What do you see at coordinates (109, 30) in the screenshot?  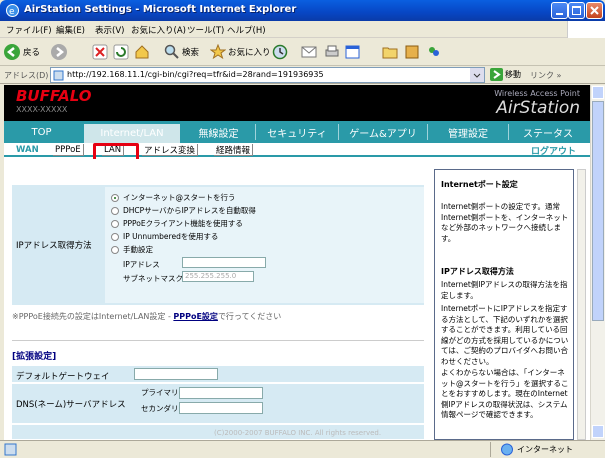 I see `menu-view: 表示(V)` at bounding box center [109, 30].